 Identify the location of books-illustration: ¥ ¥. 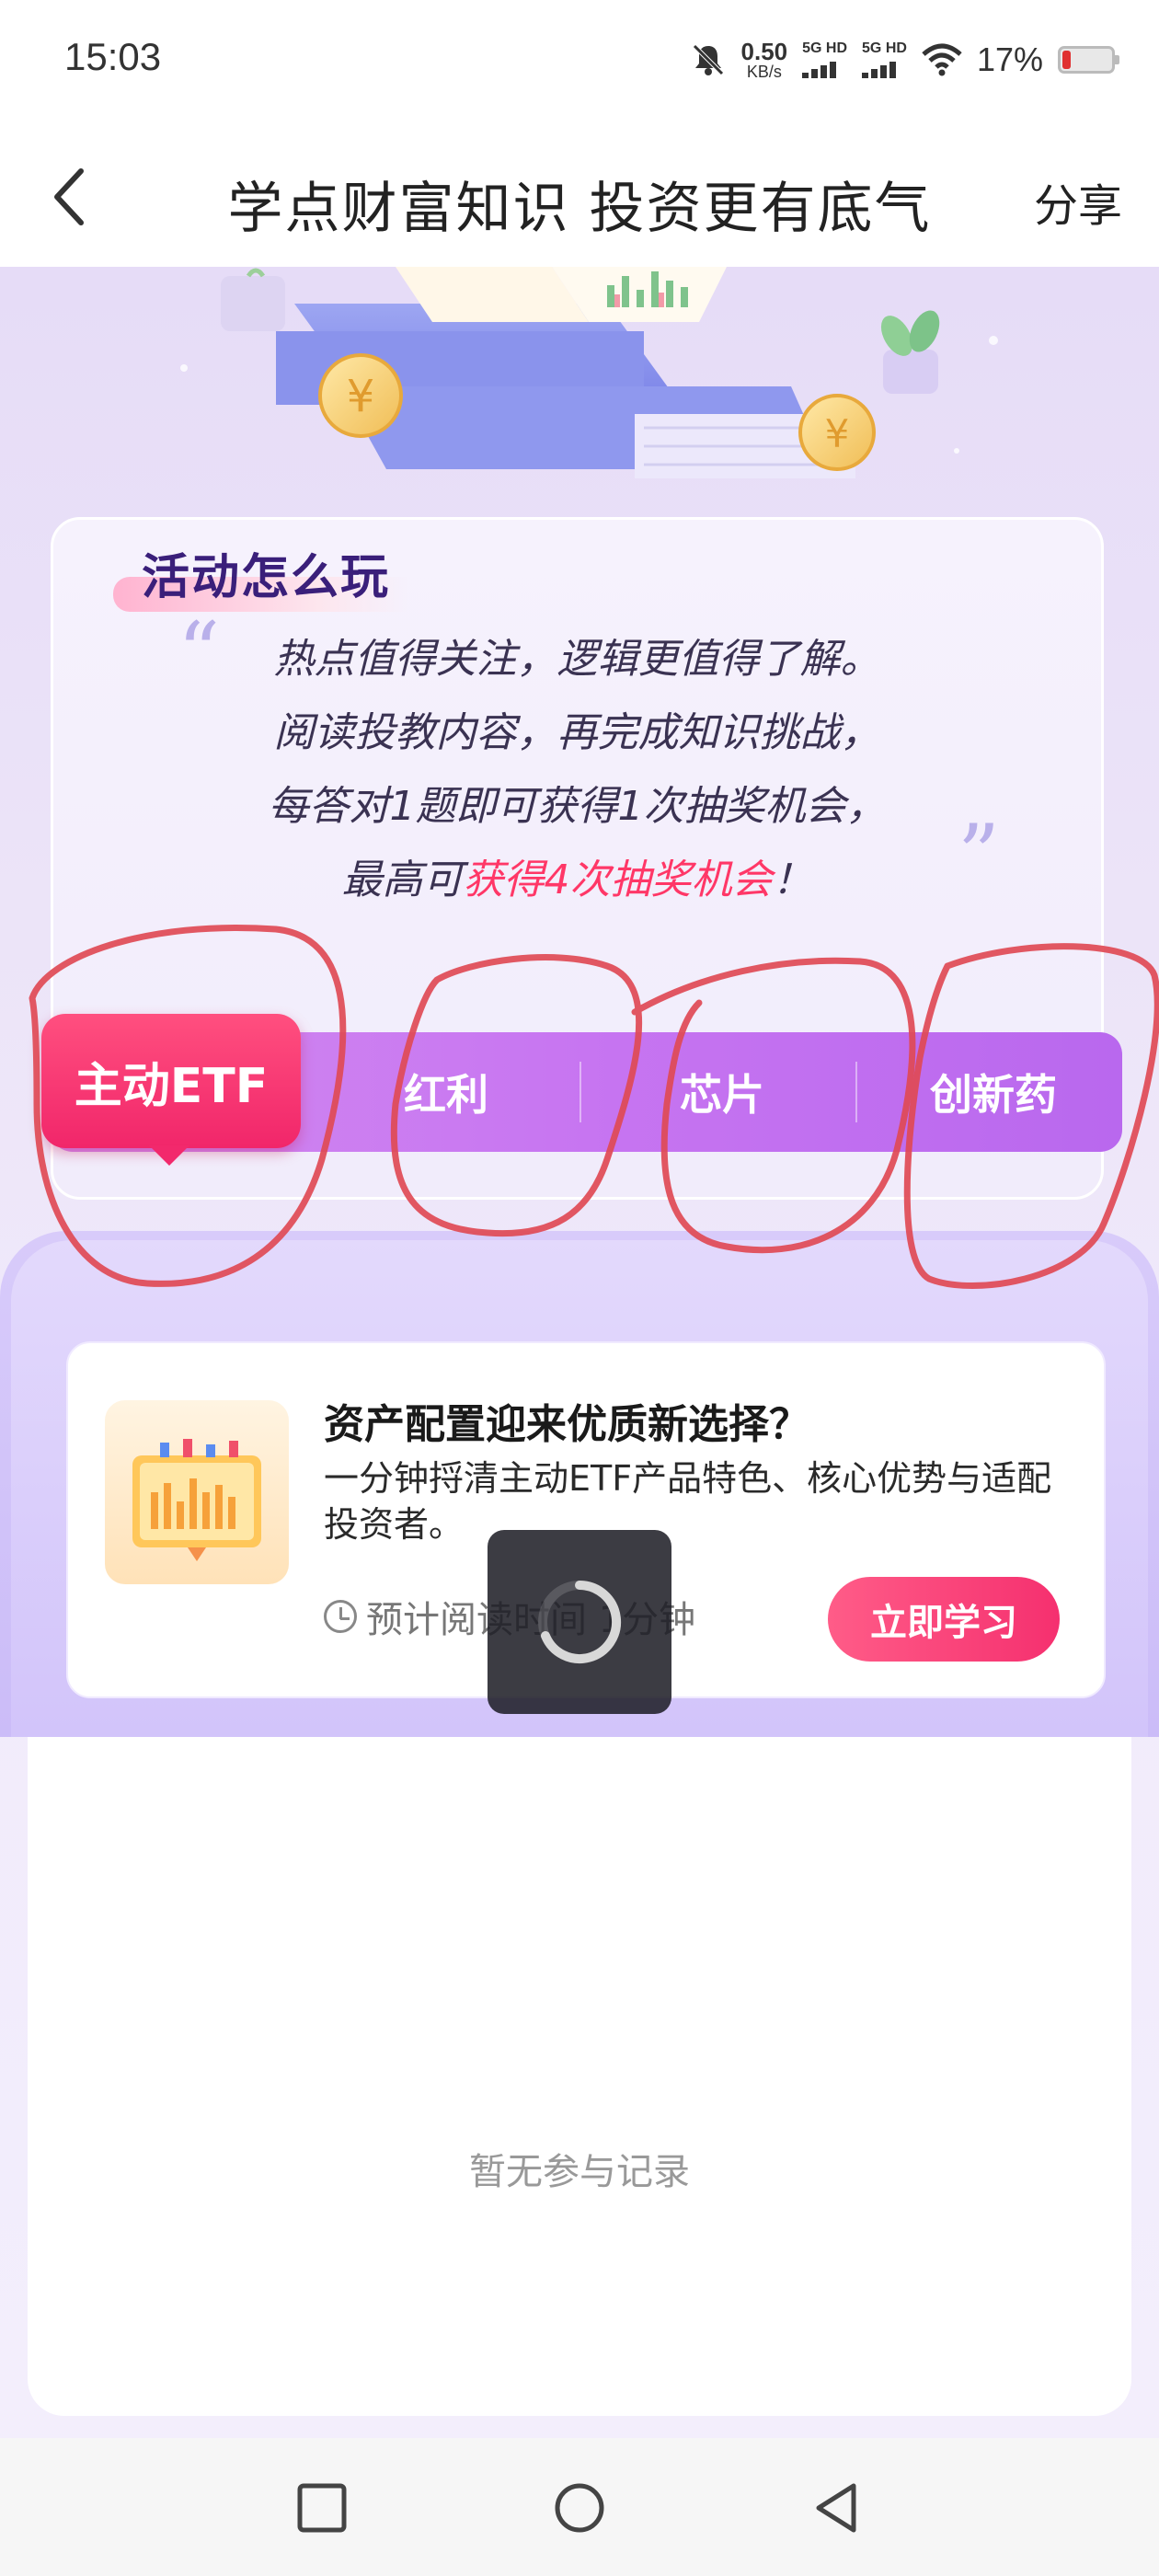
(589, 372).